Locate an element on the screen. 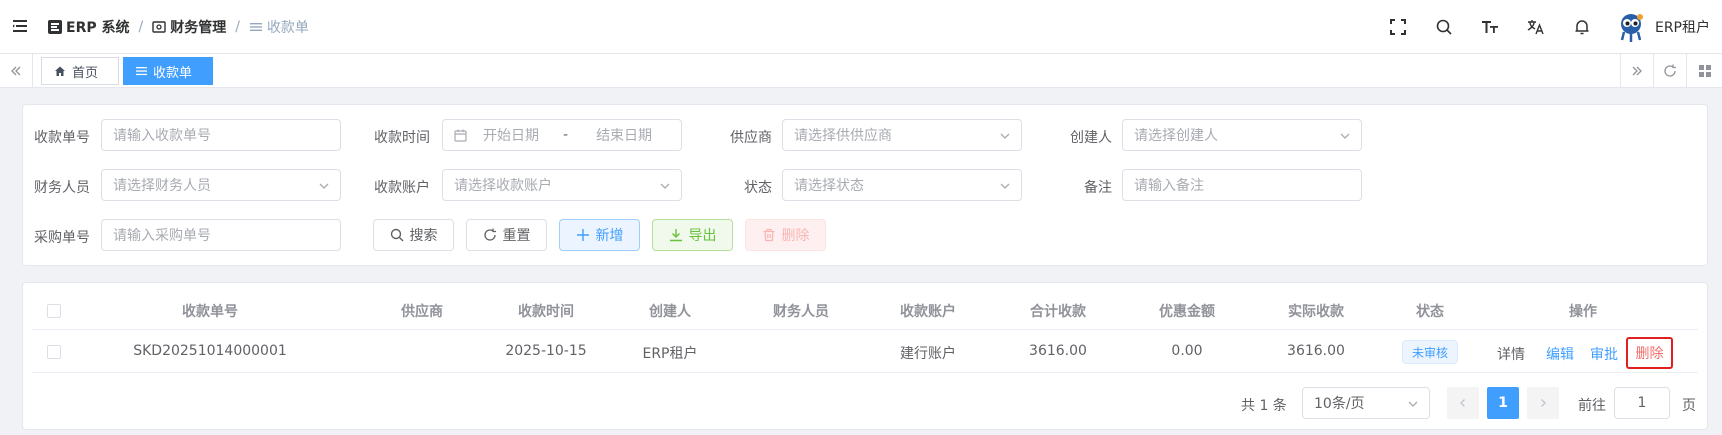 This screenshot has width=1722, height=435. status-placeholder: 请选择状态 is located at coordinates (829, 186).